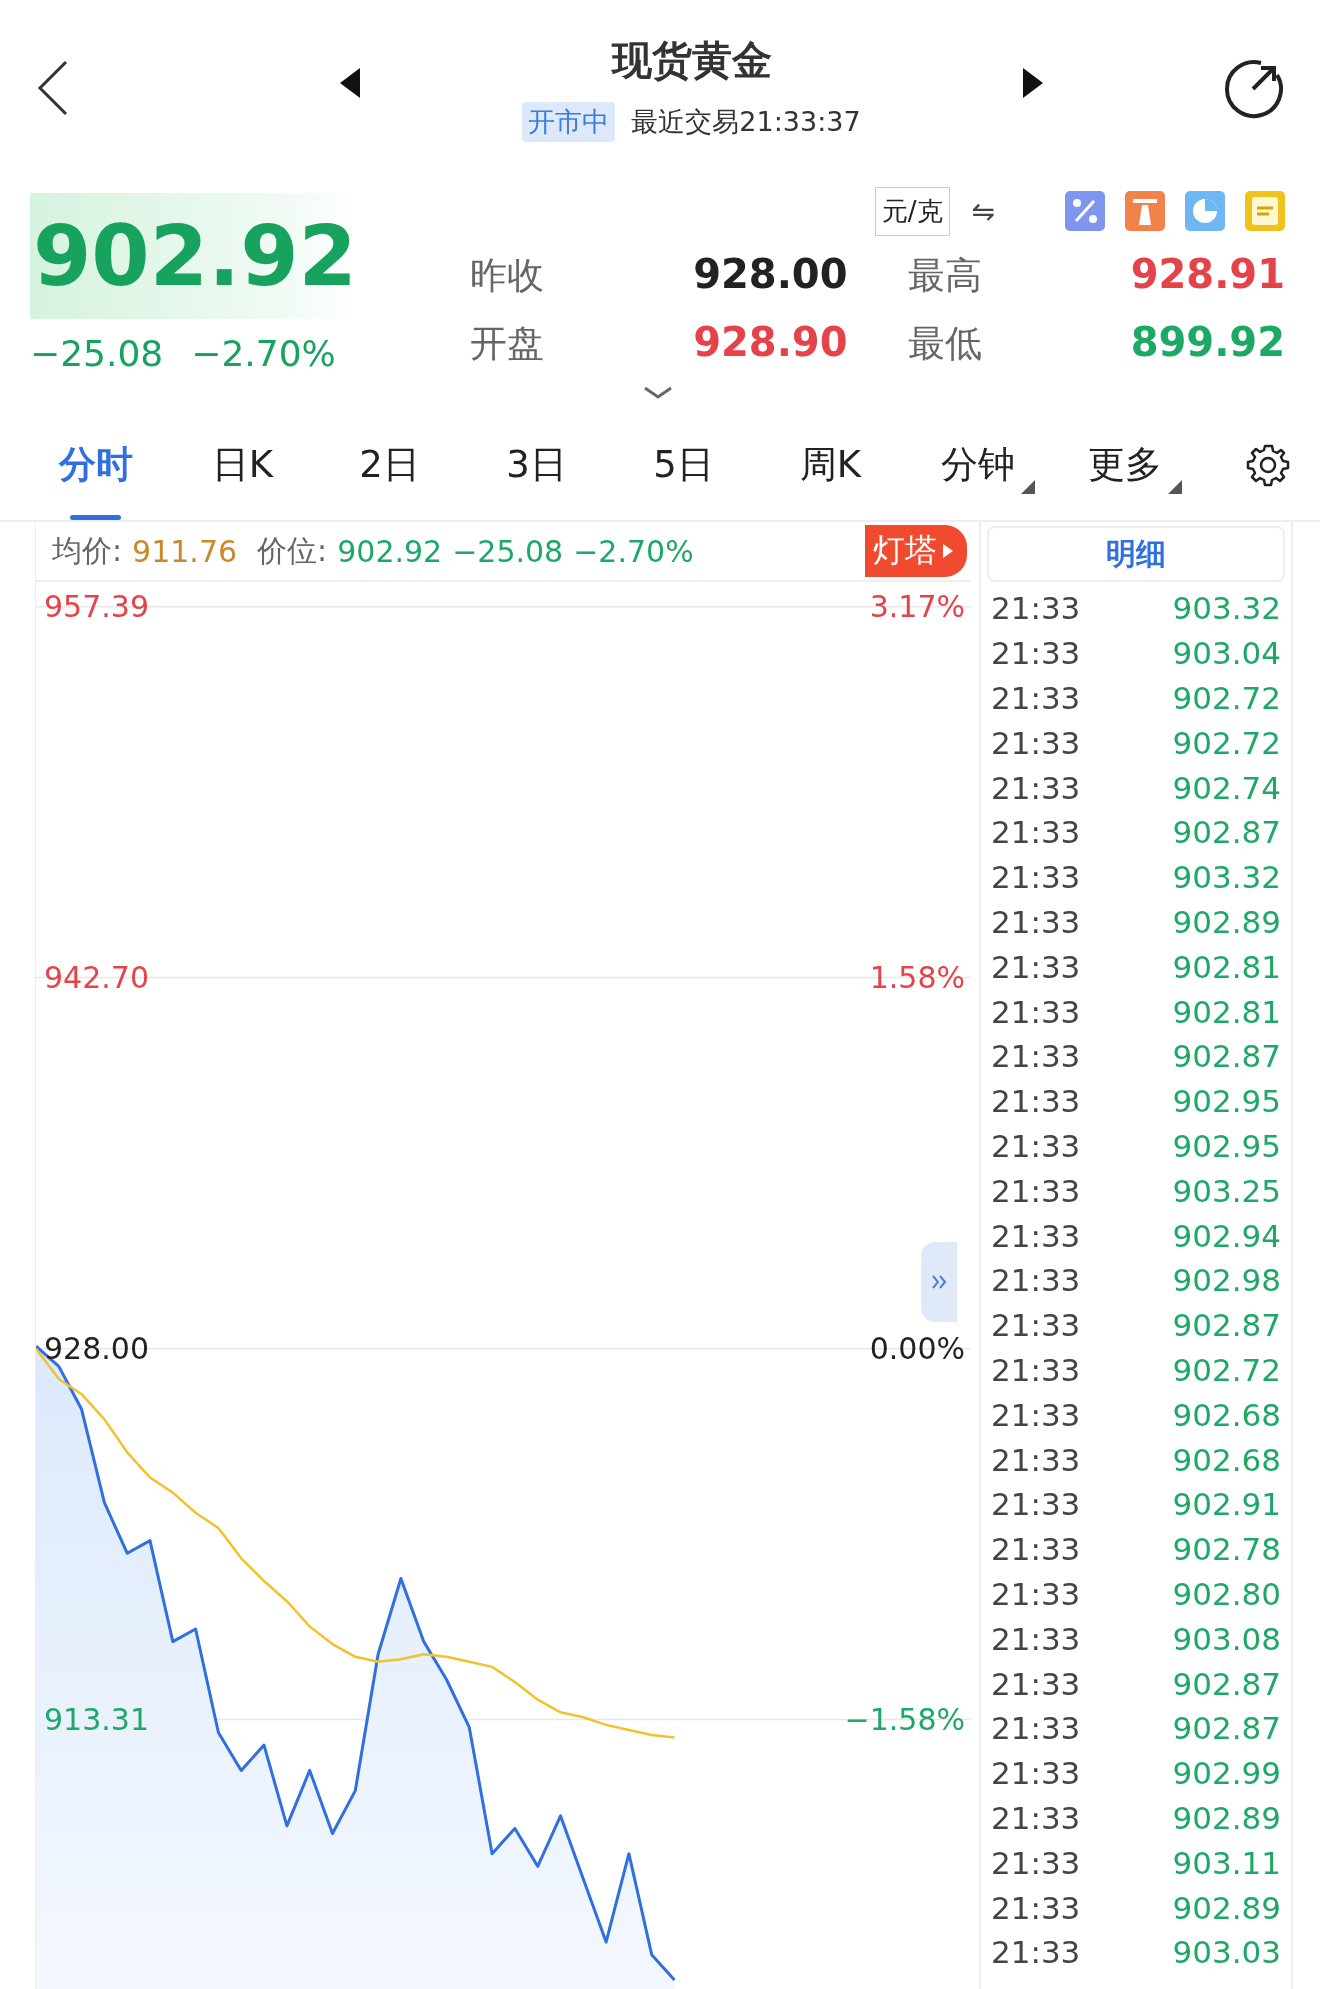 Image resolution: width=1320 pixels, height=1989 pixels. I want to click on period-tab: 分钟, so click(977, 465).